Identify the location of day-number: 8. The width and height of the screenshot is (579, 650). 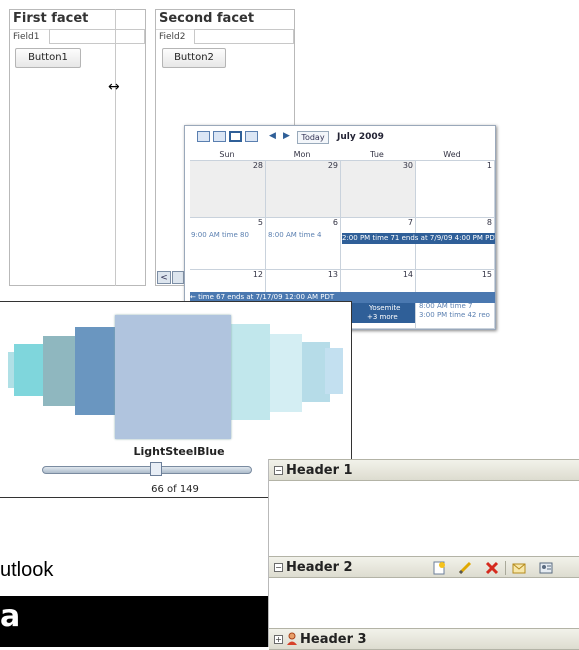
(489, 222).